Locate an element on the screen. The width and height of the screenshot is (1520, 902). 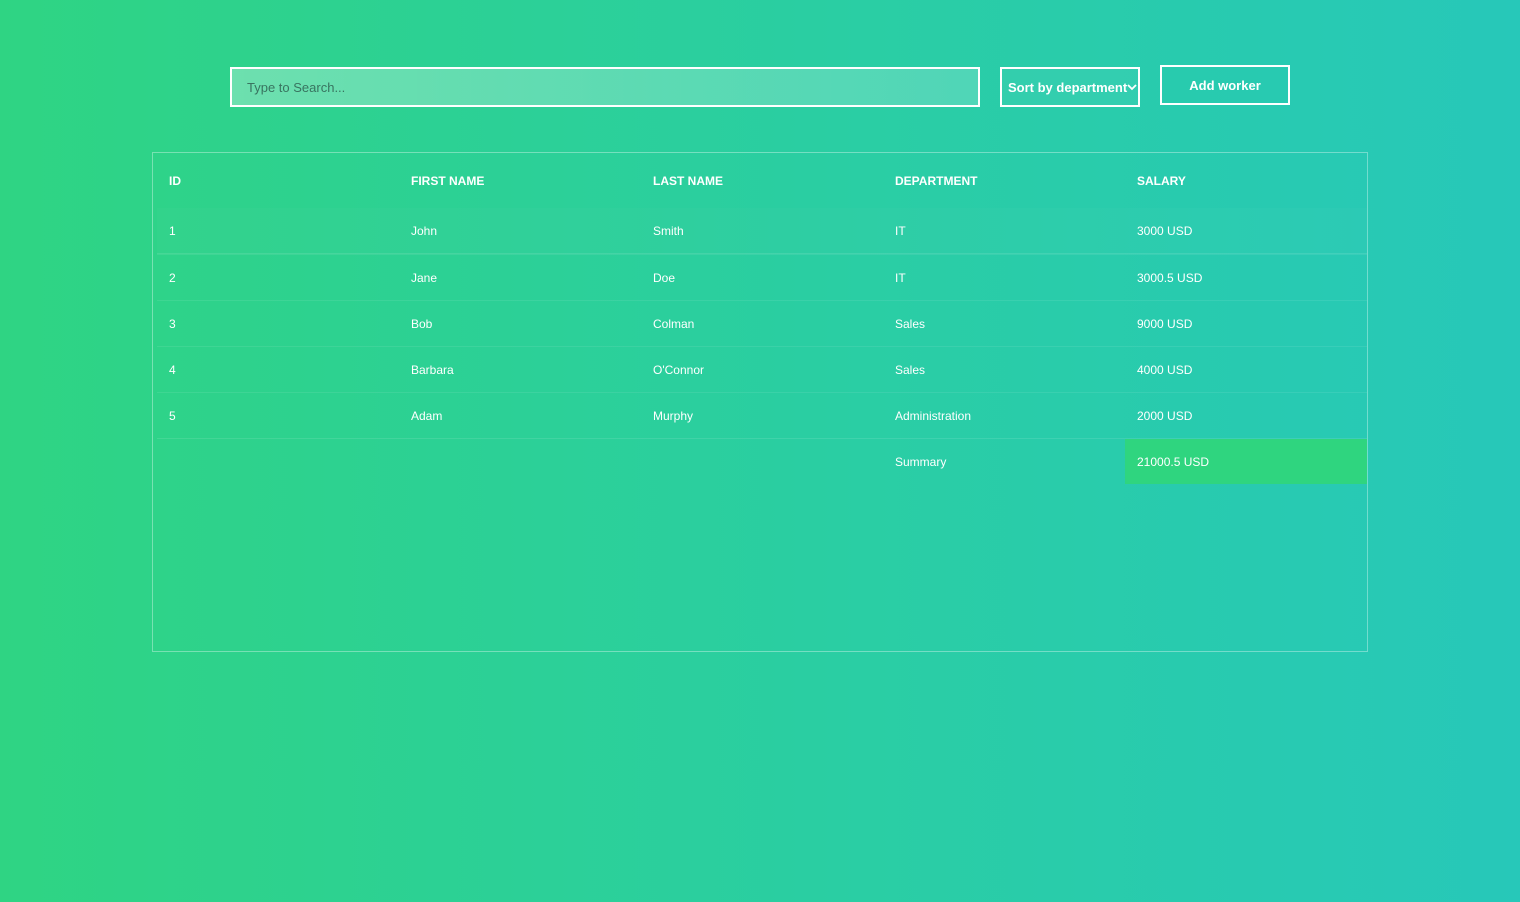
sort-dropdown-label: Sort by department is located at coordinates (1068, 87).